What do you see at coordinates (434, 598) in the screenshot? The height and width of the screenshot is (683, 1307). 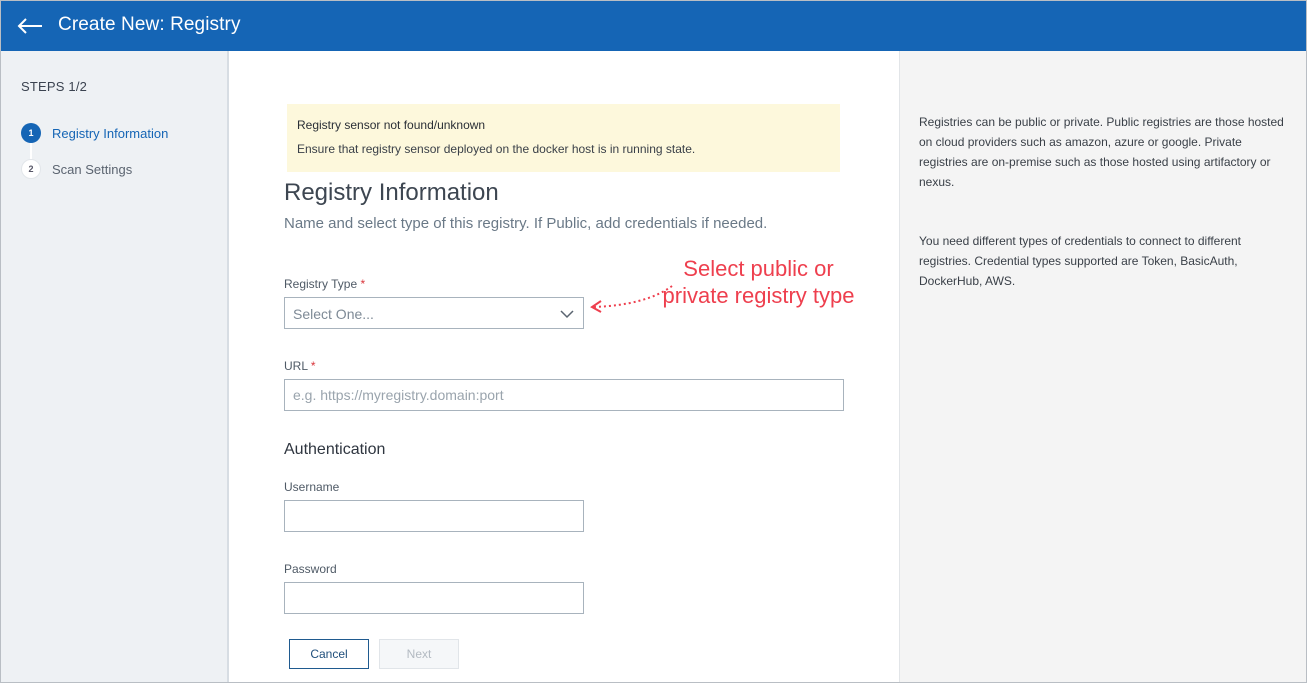 I see `password-input` at bounding box center [434, 598].